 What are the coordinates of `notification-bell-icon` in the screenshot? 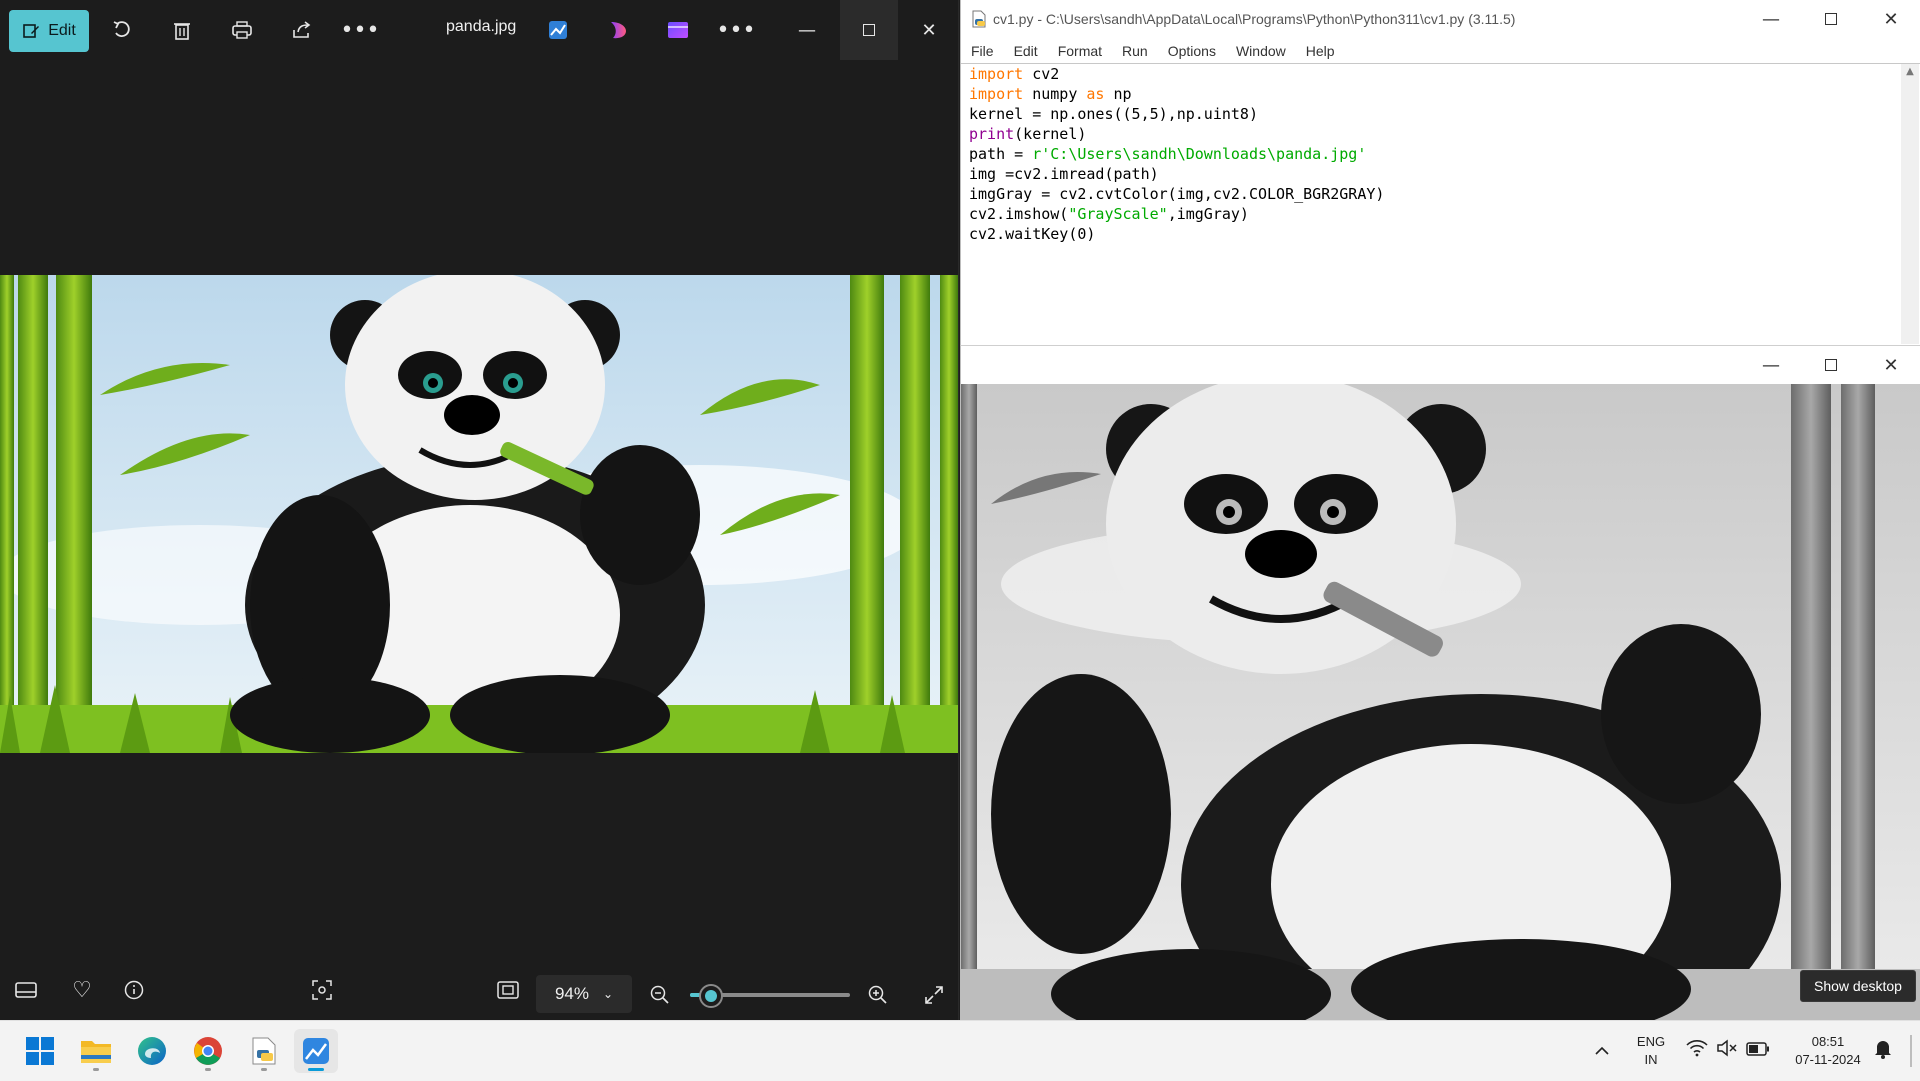 It's located at (1883, 1051).